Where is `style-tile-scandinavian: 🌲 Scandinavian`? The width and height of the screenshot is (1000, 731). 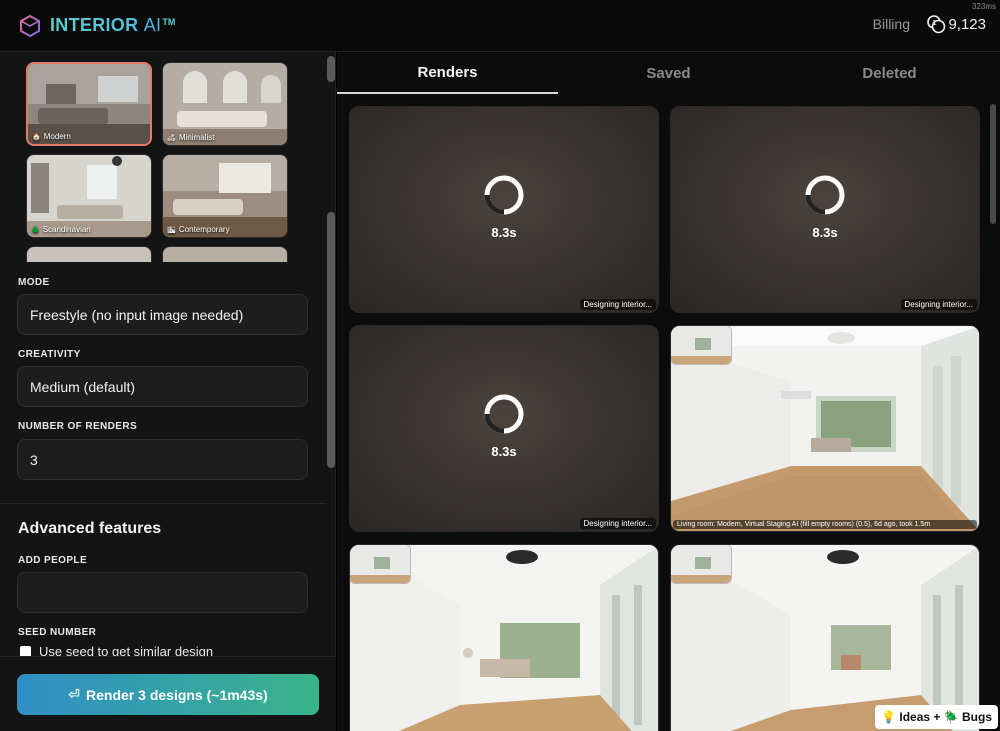 style-tile-scandinavian: 🌲 Scandinavian is located at coordinates (89, 196).